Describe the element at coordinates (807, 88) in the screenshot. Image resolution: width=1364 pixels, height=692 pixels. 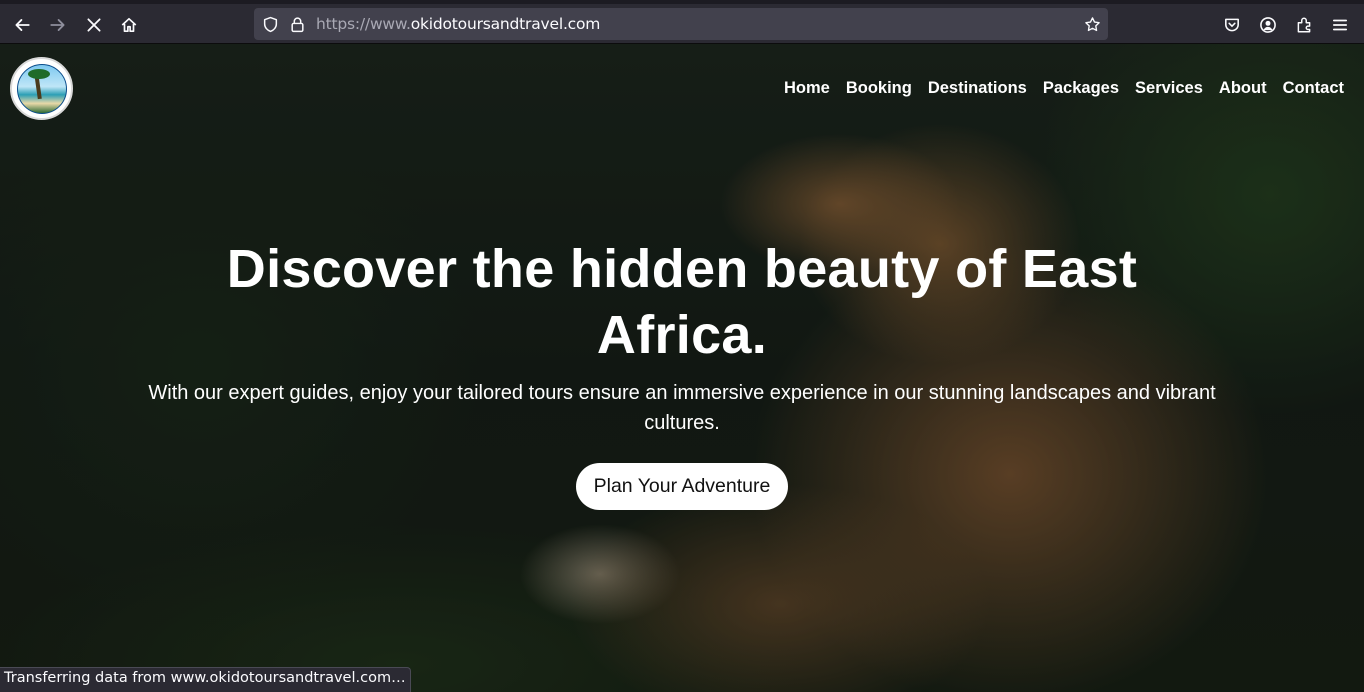
I see `nav-home: Home` at that location.